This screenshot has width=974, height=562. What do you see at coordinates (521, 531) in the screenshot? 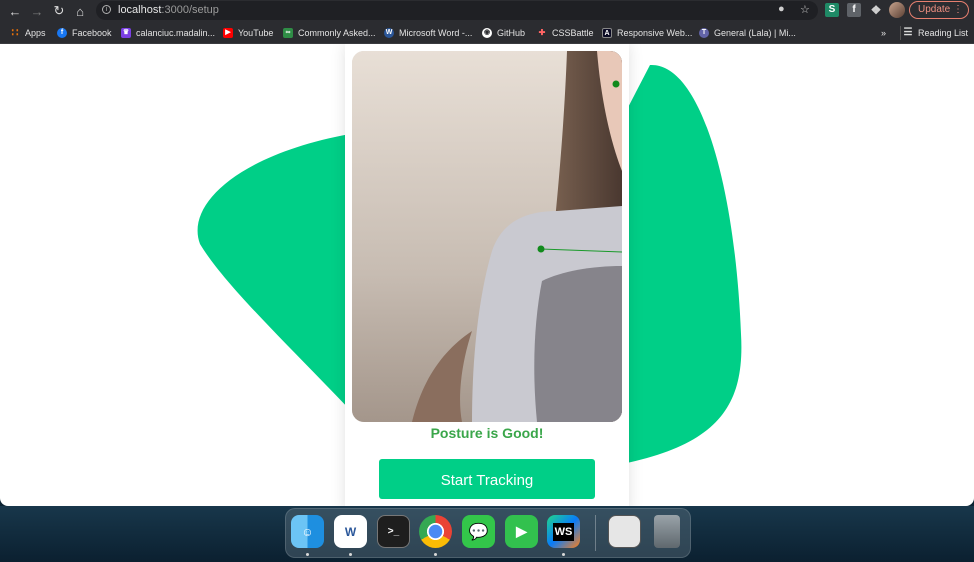
I see `facetime-icon: ▶` at bounding box center [521, 531].